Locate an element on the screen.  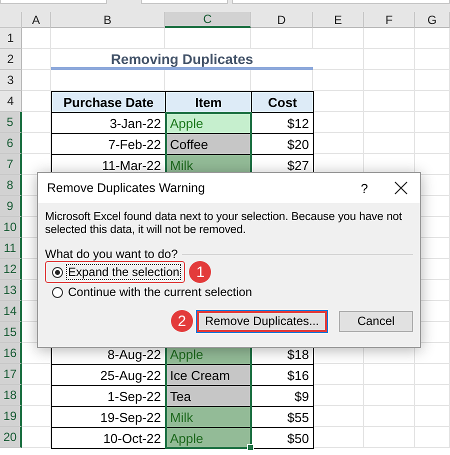
table-cell: 10-Oct-22 is located at coordinates (108, 438).